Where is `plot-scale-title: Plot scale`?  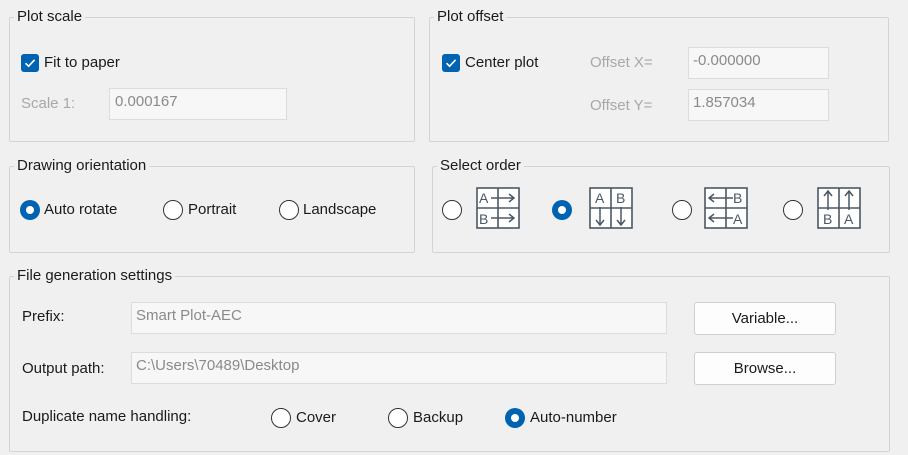
plot-scale-title: Plot scale is located at coordinates (50, 17).